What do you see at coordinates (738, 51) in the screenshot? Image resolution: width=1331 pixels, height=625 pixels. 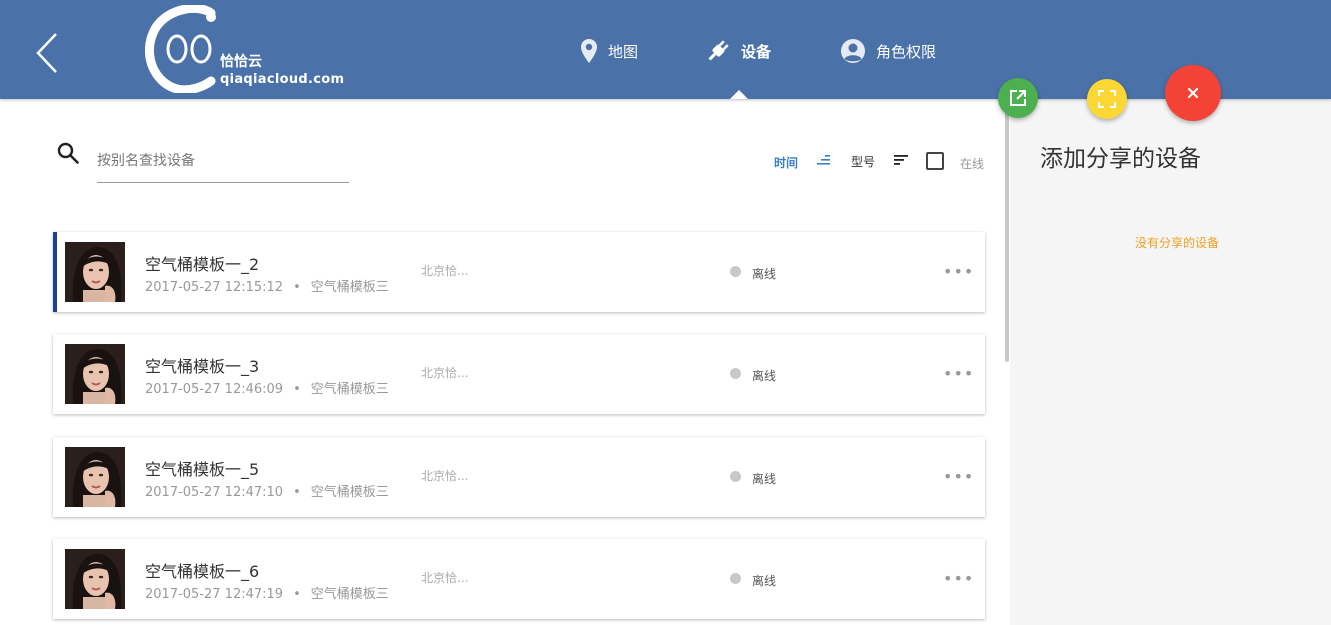 I see `nav-item-device: 设备` at bounding box center [738, 51].